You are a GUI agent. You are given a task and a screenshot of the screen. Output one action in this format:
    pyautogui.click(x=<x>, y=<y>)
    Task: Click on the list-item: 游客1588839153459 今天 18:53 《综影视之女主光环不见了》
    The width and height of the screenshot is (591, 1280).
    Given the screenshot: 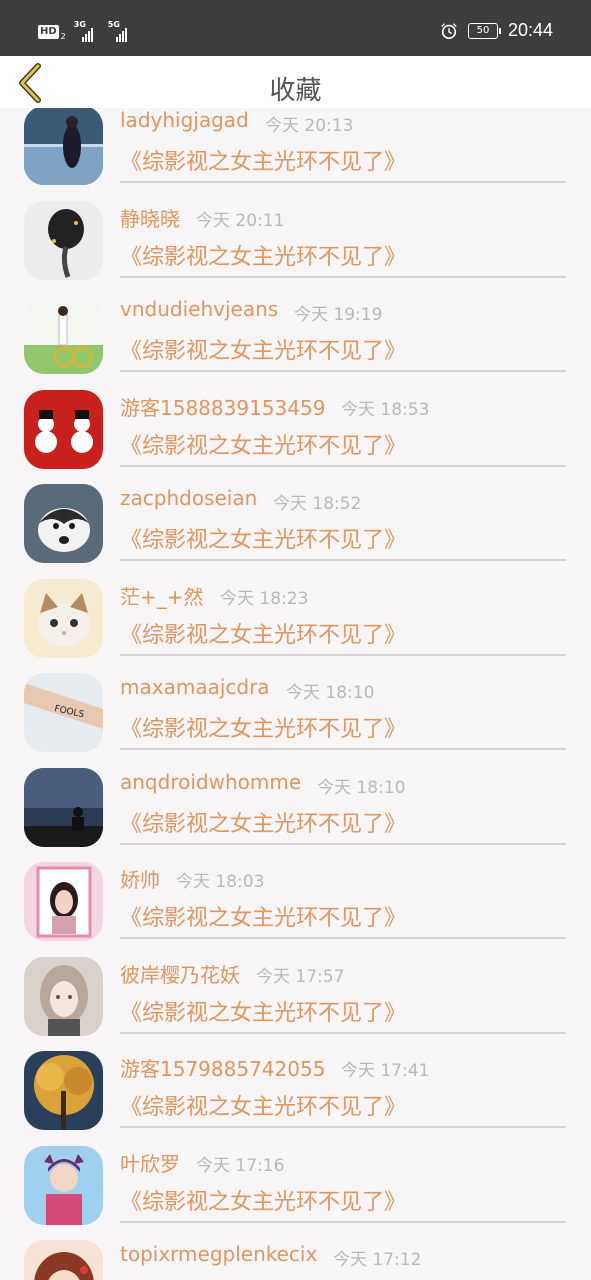 What is the action you would take?
    pyautogui.click(x=295, y=429)
    